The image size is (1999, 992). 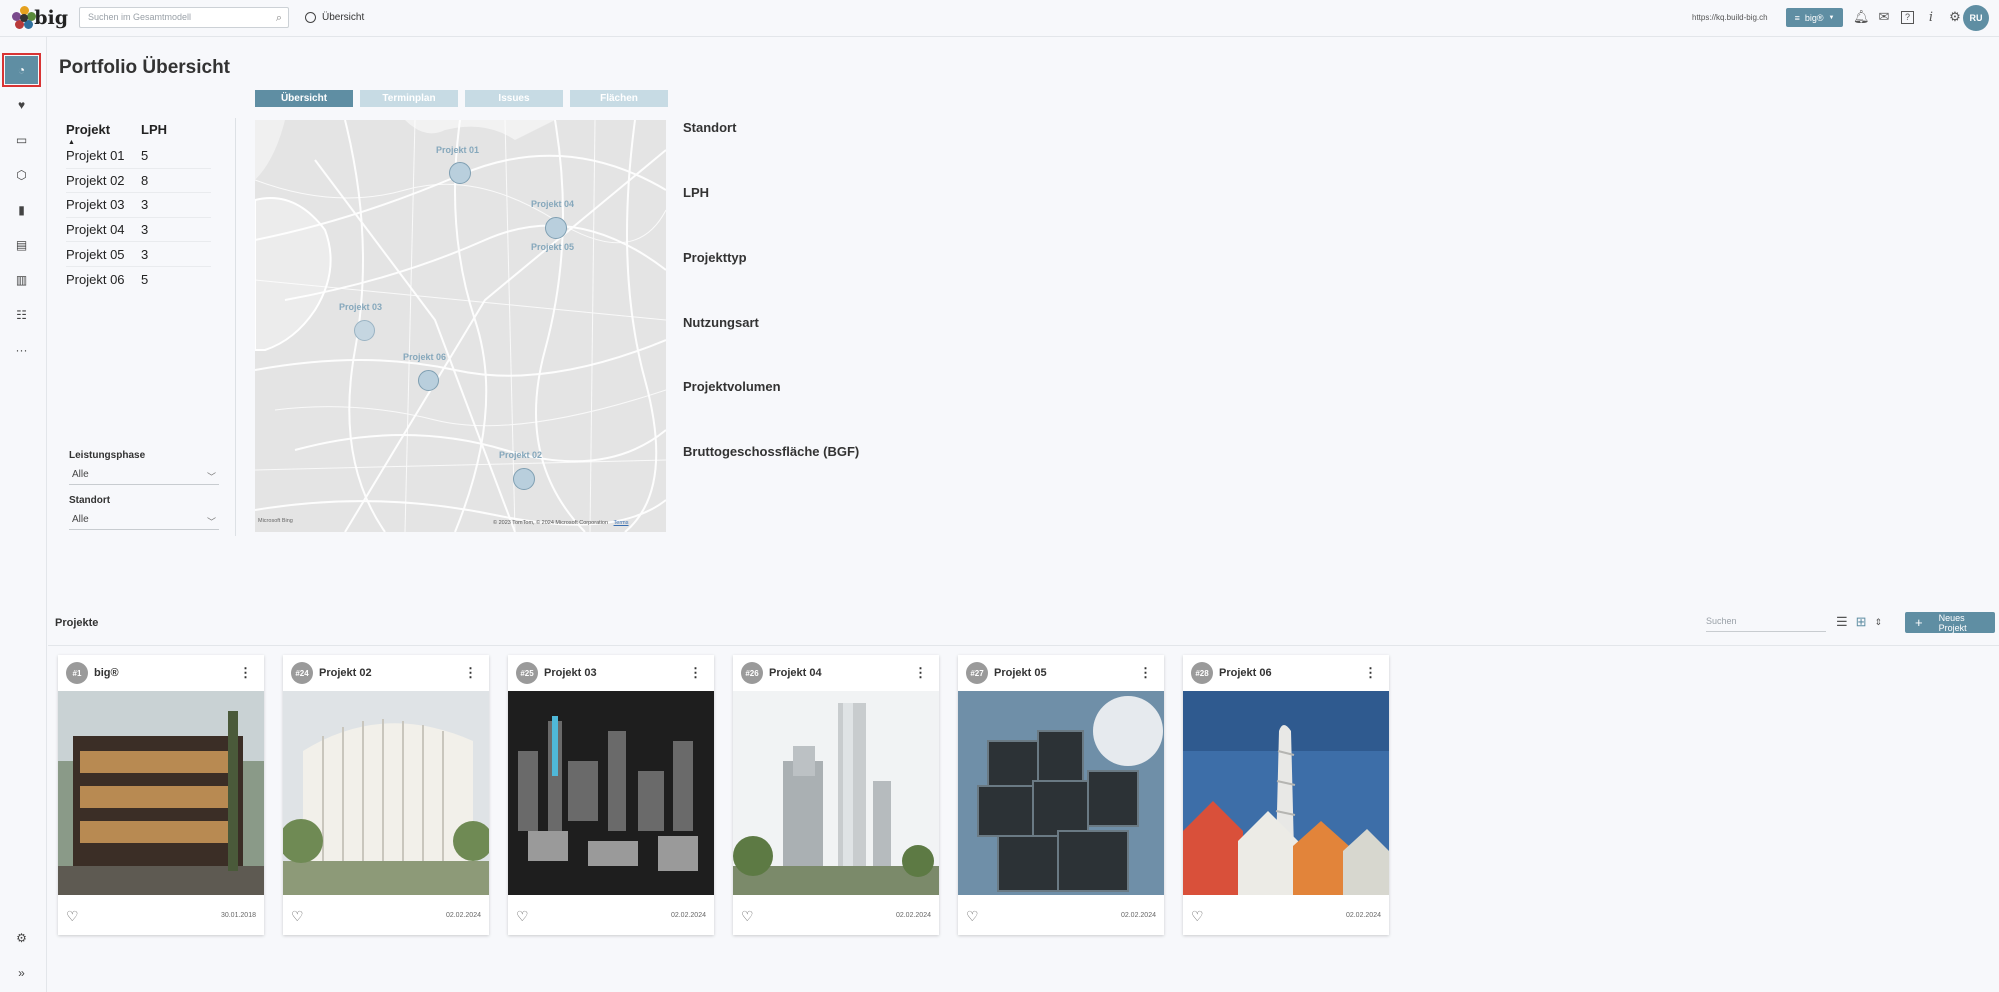 What do you see at coordinates (21, 105) in the screenshot?
I see `sidebar-item-favorites: ♥` at bounding box center [21, 105].